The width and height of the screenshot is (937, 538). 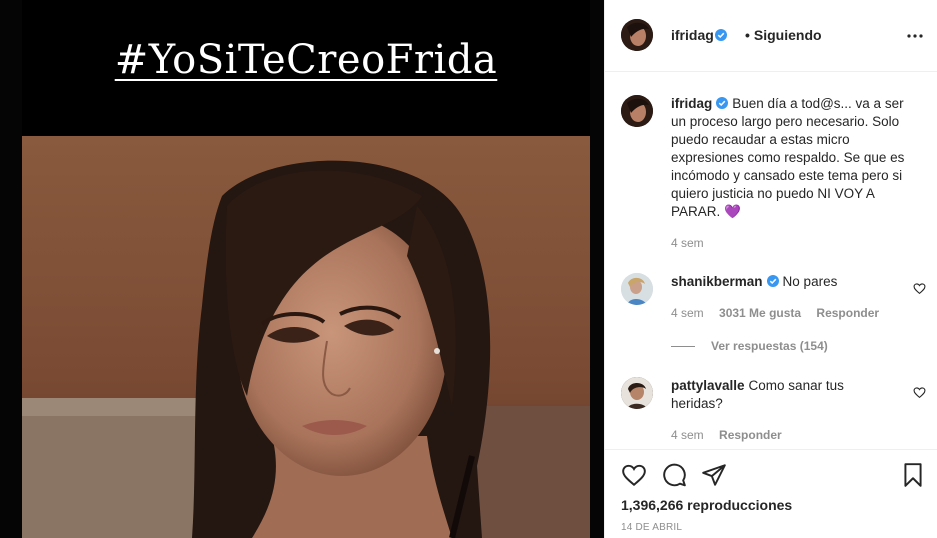 I want to click on caption-author-username: ifridag, so click(x=691, y=103).